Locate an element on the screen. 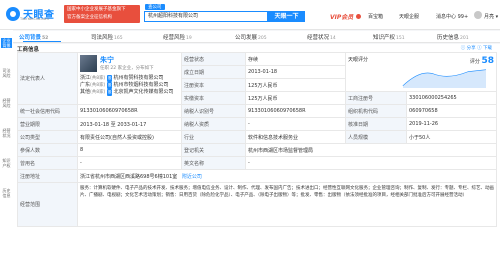  search-input: 杭州超阳科技有限公司 is located at coordinates (206, 16).